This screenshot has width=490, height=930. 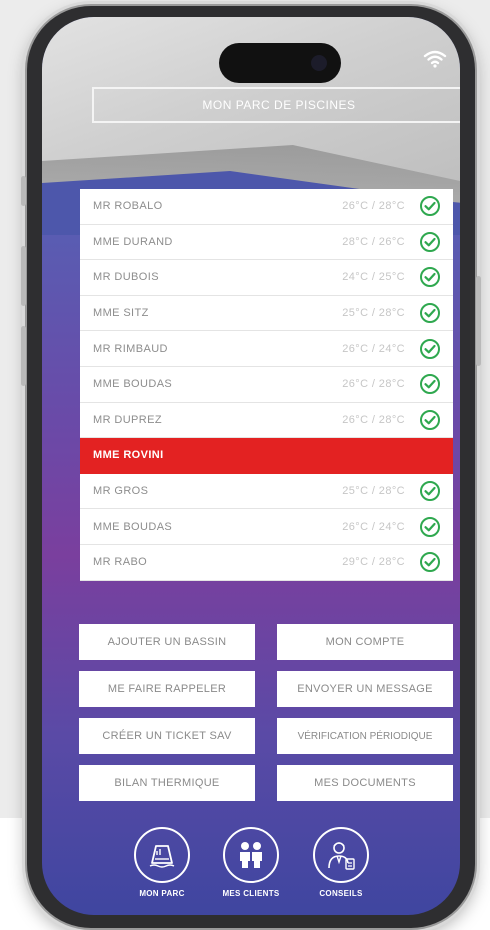 I want to click on pool-row: MME DURAND 28°C / 26°C, so click(x=266, y=243).